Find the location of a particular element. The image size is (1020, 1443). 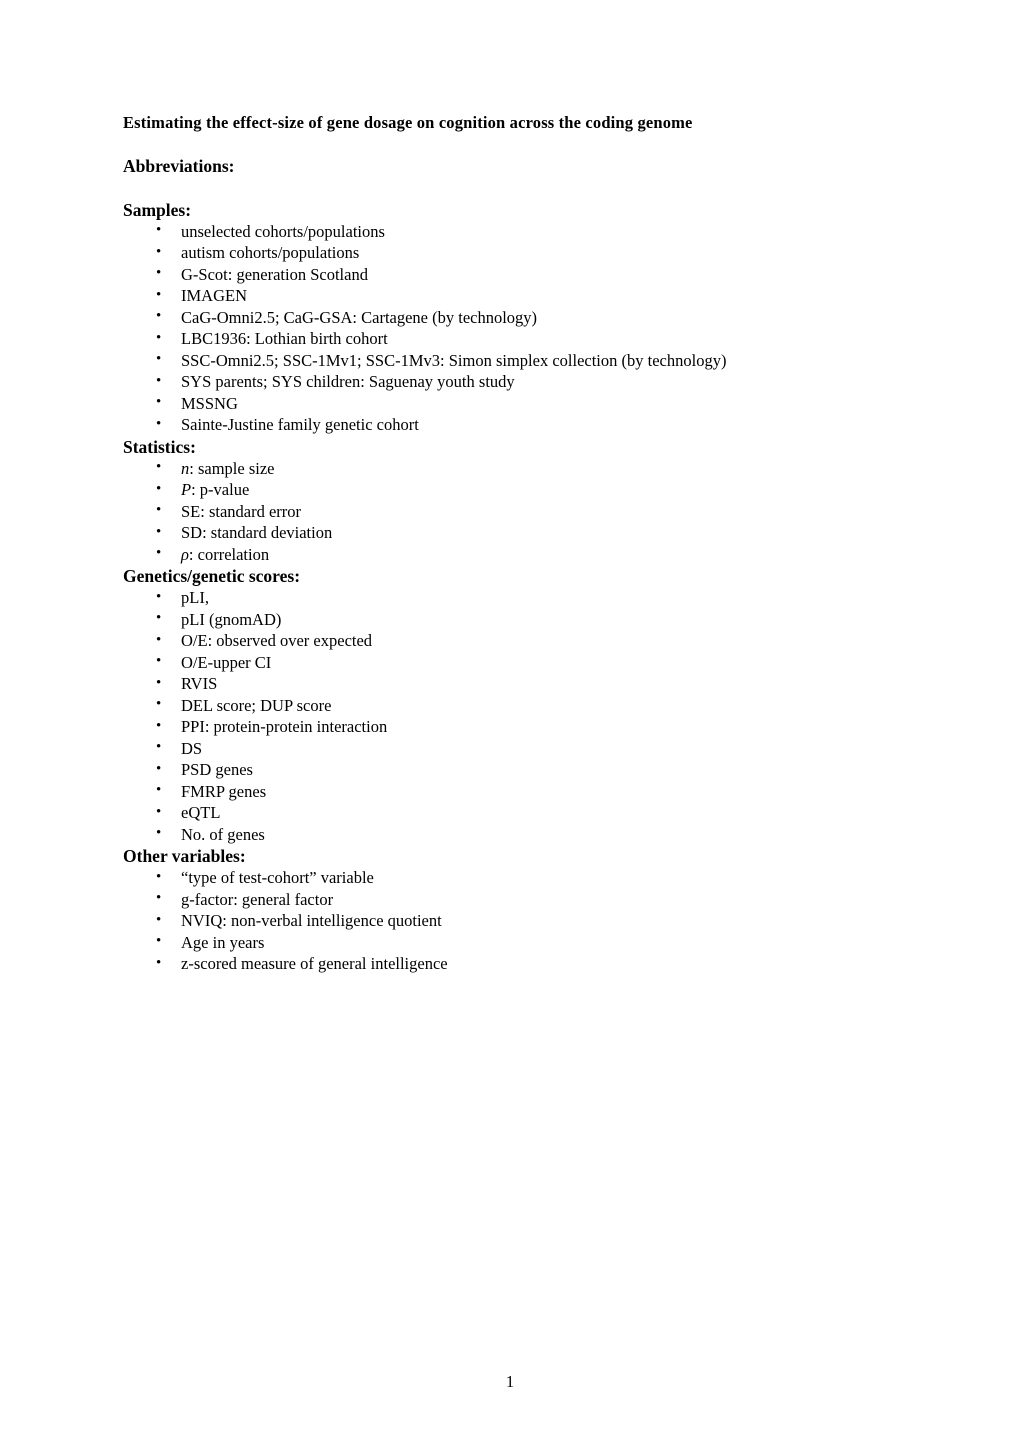

list-item: PPI: protein-protein interaction is located at coordinates (473, 727).